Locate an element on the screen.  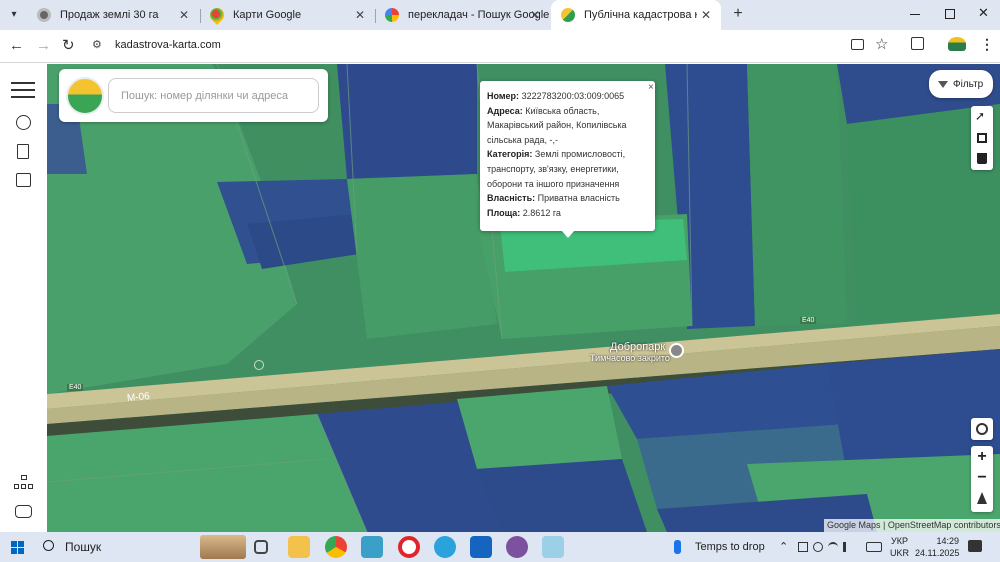
maps-icon is located at coordinates (217, 15).